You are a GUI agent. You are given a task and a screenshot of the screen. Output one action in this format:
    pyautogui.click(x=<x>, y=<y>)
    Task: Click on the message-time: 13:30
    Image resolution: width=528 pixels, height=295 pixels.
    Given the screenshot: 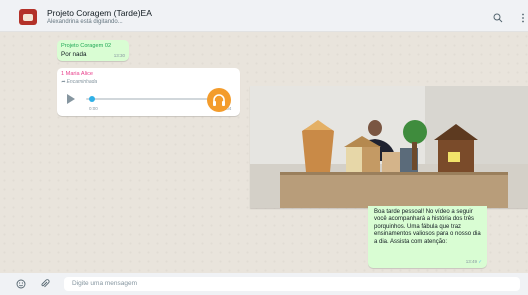 What is the action you would take?
    pyautogui.click(x=119, y=55)
    